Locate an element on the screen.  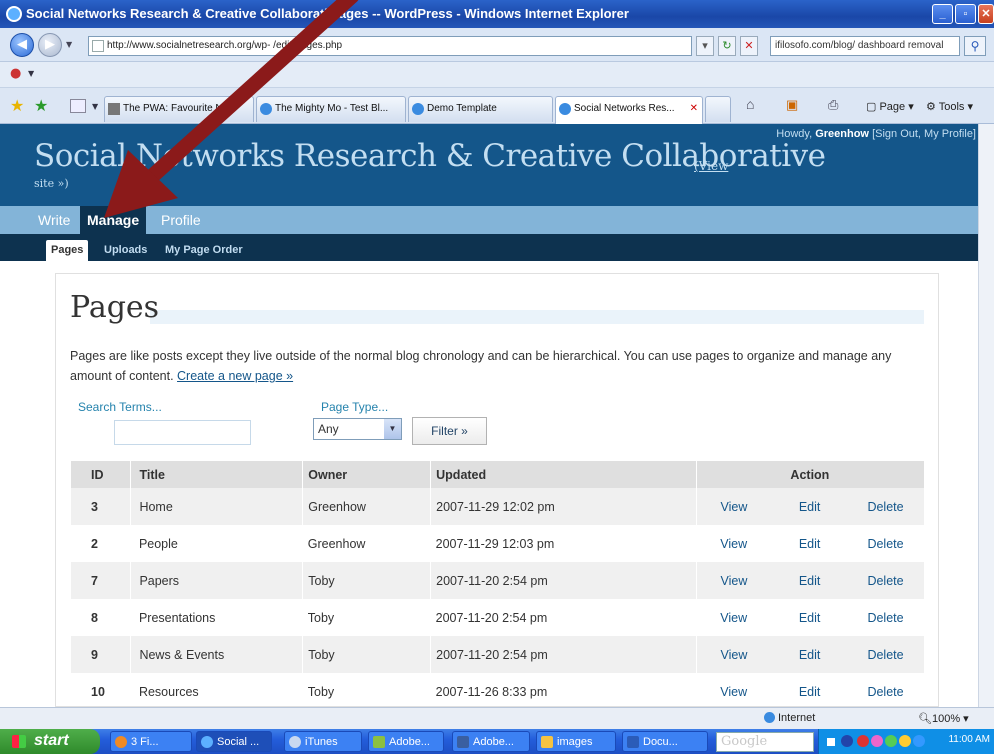
search-icon: ⚲ is located at coordinates (975, 46).